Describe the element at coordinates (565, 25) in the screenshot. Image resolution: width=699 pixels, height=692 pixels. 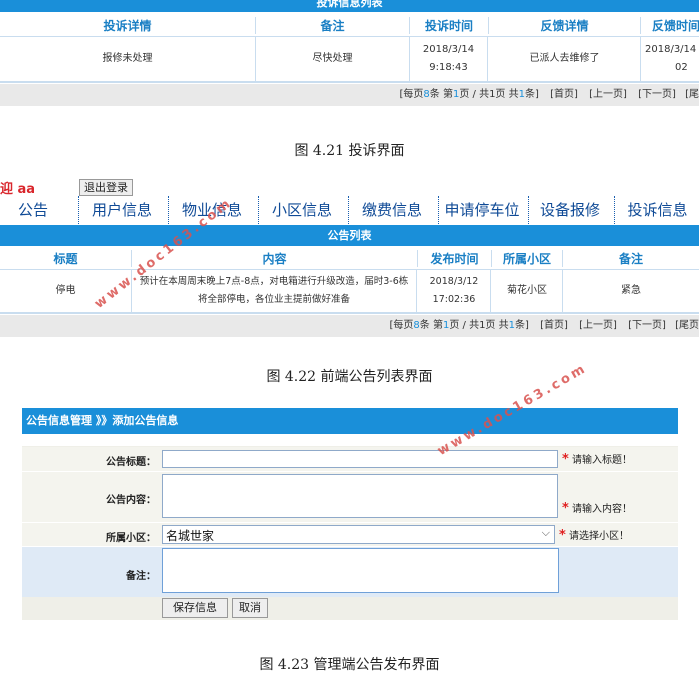
I see `col-header-feedback: 反馈详情` at that location.